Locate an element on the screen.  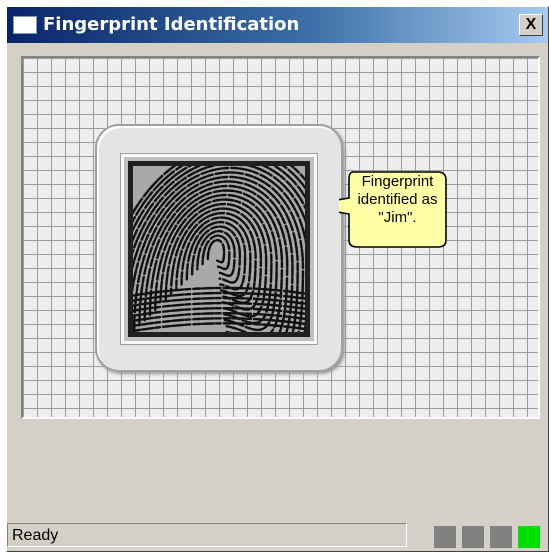
status-bar: Ready is located at coordinates (277, 537).